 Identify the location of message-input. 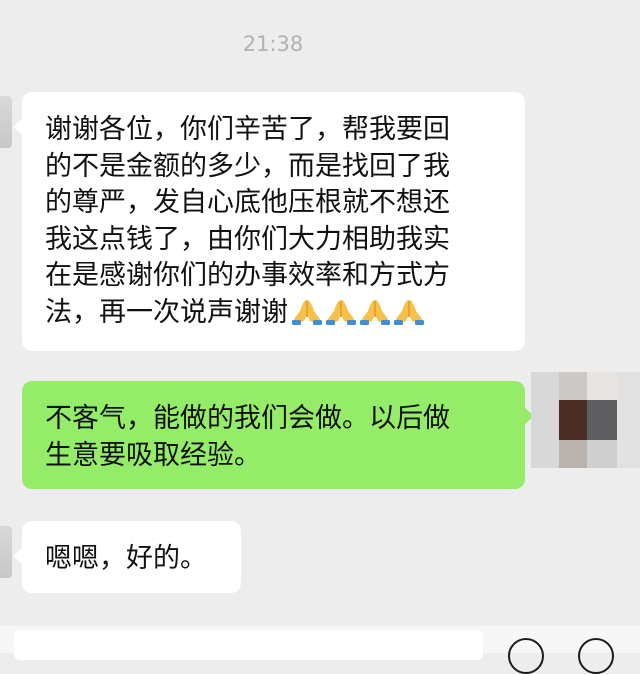
(248, 645).